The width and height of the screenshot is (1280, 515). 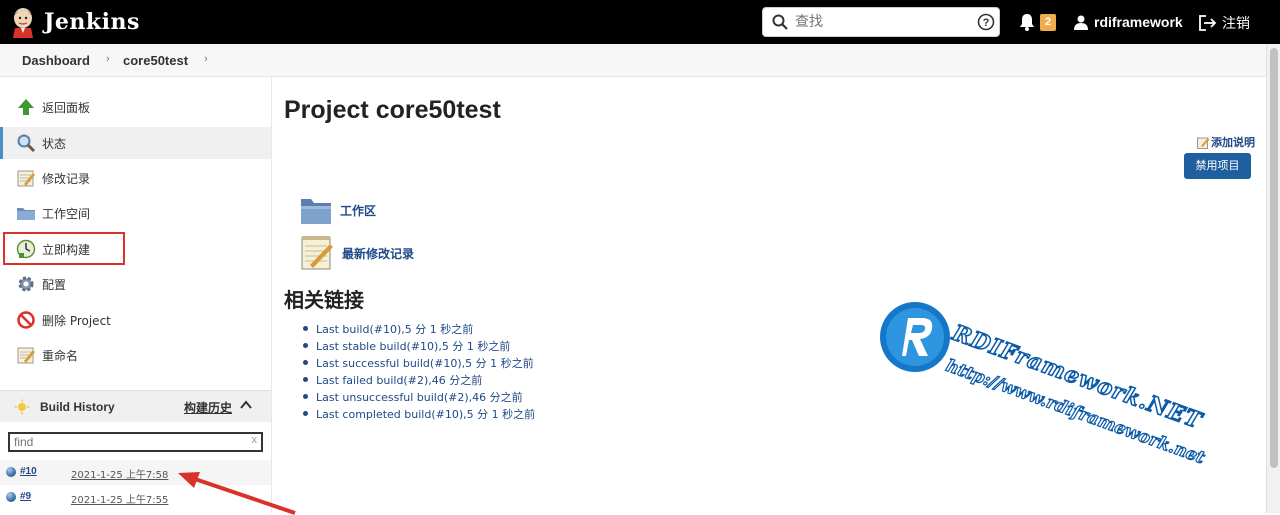 What do you see at coordinates (640, 60) in the screenshot?
I see `breadcrumb: Dashboard › core50test ›` at bounding box center [640, 60].